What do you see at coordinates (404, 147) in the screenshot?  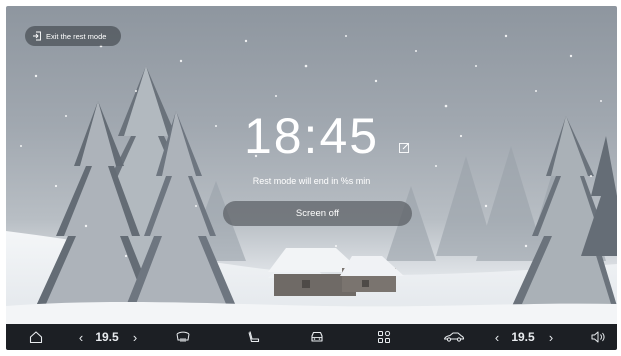 I see `edit-icon` at bounding box center [404, 147].